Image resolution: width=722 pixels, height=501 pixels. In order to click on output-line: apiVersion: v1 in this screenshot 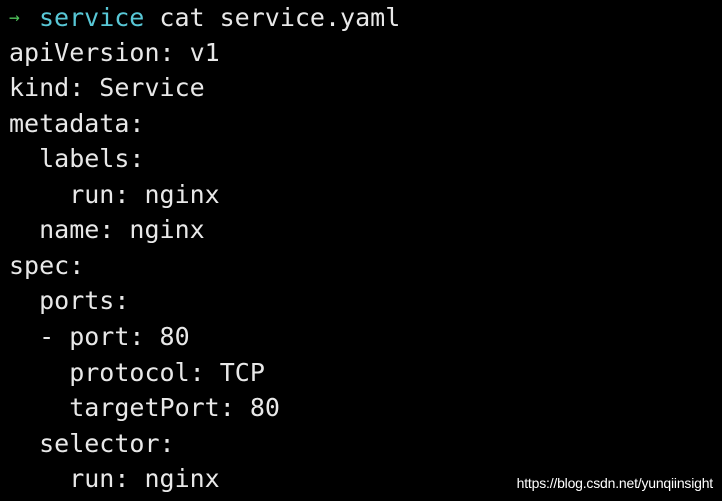, I will do `click(114, 52)`.